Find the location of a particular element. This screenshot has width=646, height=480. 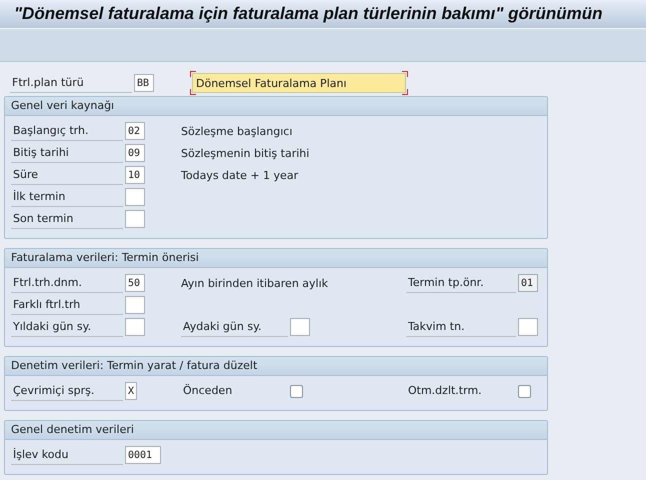

field-label: İlk termin is located at coordinates (67, 197).